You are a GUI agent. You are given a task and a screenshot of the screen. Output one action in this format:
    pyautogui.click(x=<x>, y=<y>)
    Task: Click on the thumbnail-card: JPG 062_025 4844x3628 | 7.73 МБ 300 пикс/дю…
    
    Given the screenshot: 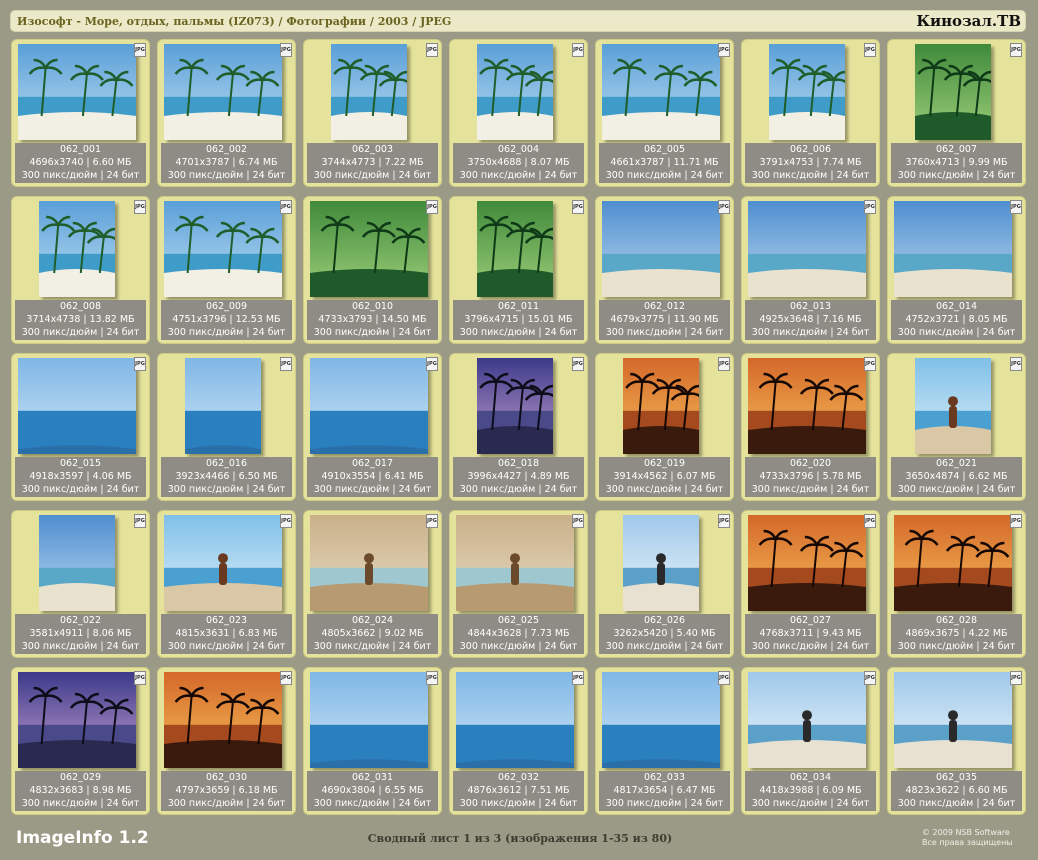 What is the action you would take?
    pyautogui.click(x=518, y=584)
    